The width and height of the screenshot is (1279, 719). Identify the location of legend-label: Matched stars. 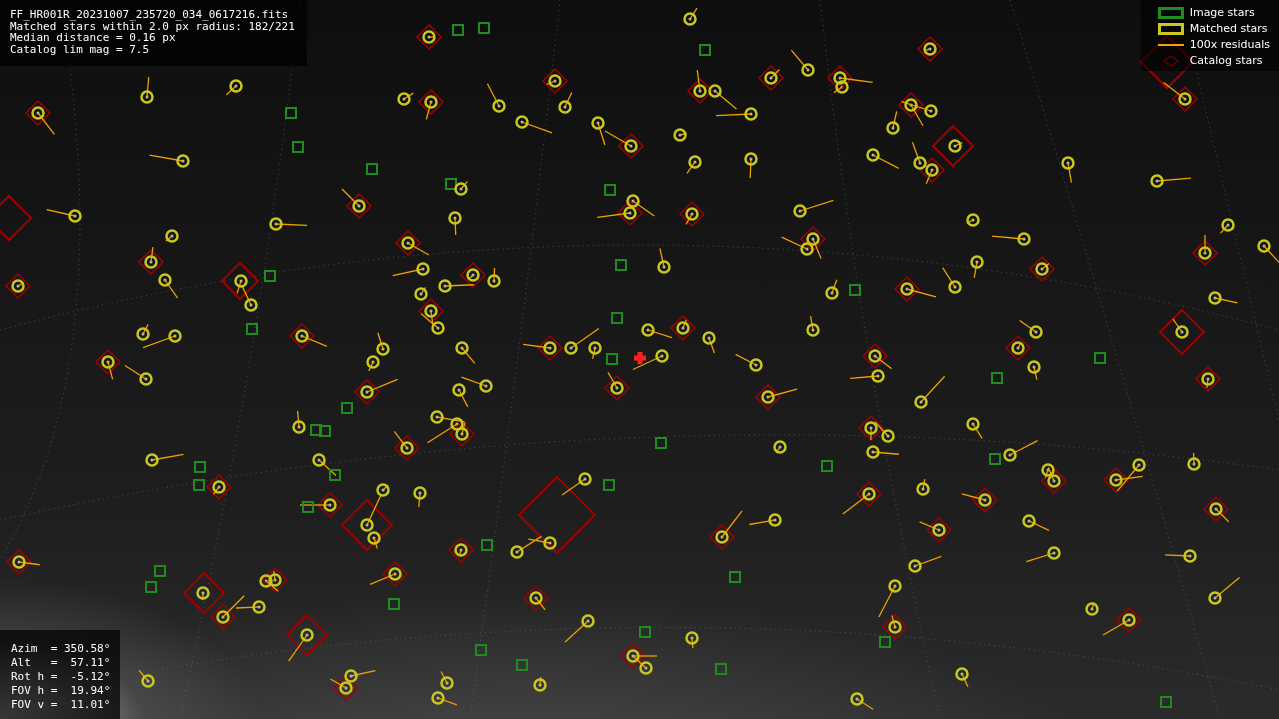
(1228, 28).